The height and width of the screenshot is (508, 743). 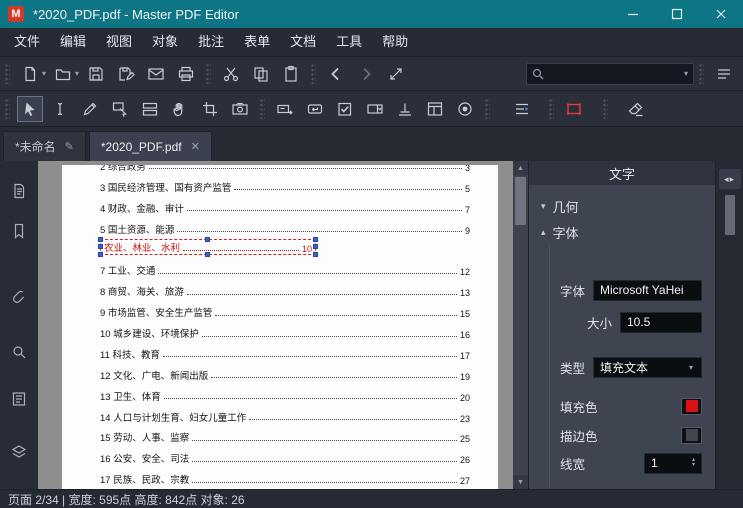 I want to click on print-button, so click(x=186, y=74).